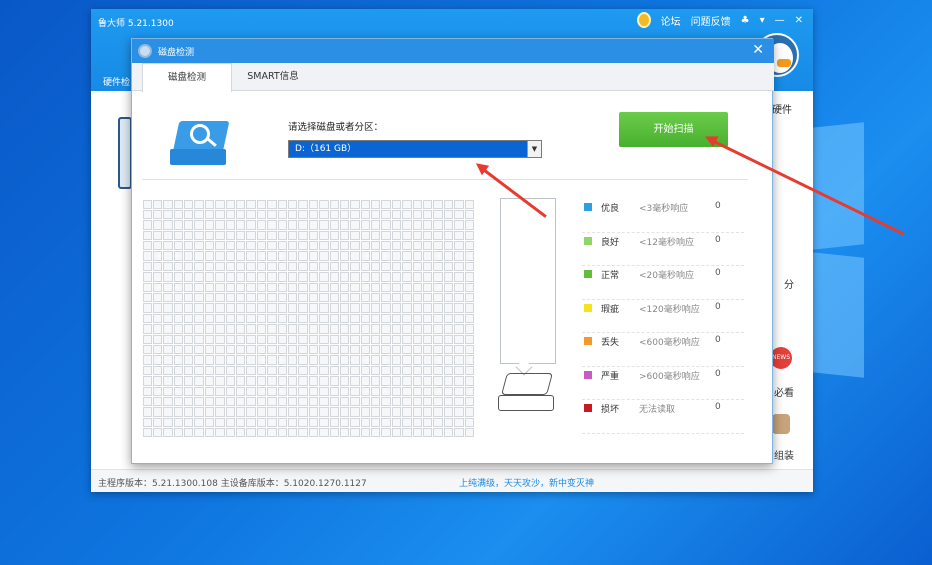 Image resolution: width=932 pixels, height=565 pixels. What do you see at coordinates (534, 149) in the screenshot?
I see `chevron-down-icon: ▼` at bounding box center [534, 149].